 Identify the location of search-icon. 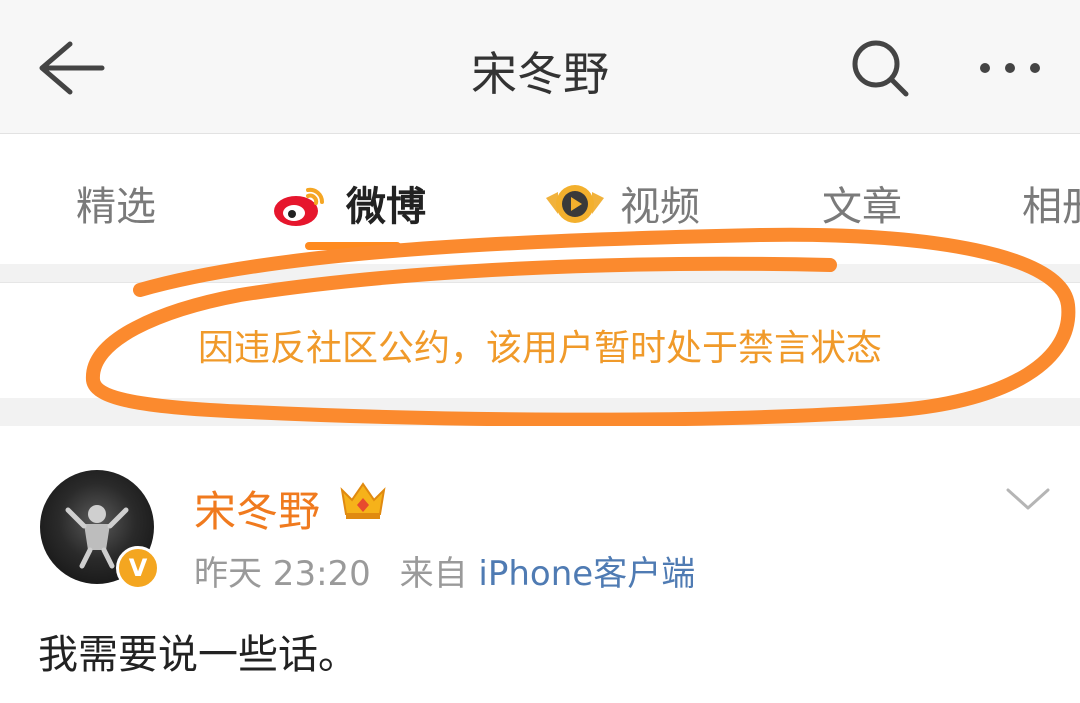
(880, 68).